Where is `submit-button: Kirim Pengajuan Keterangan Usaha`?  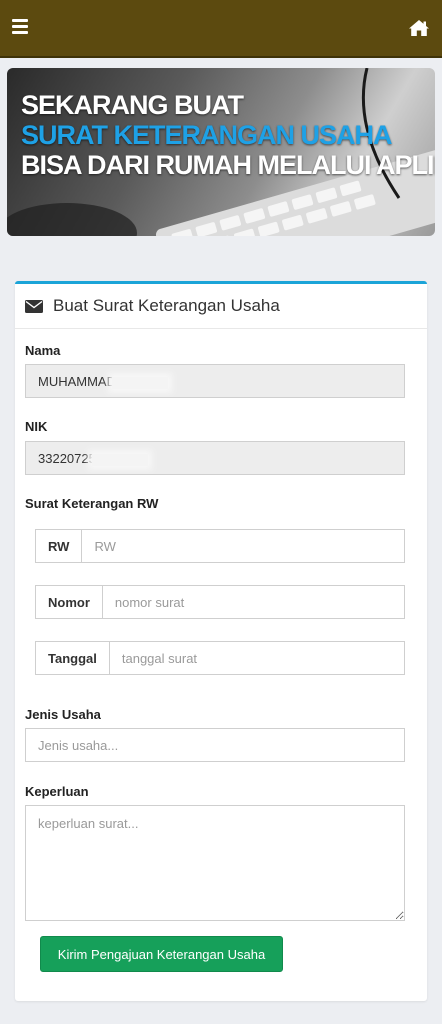 submit-button: Kirim Pengajuan Keterangan Usaha is located at coordinates (161, 954).